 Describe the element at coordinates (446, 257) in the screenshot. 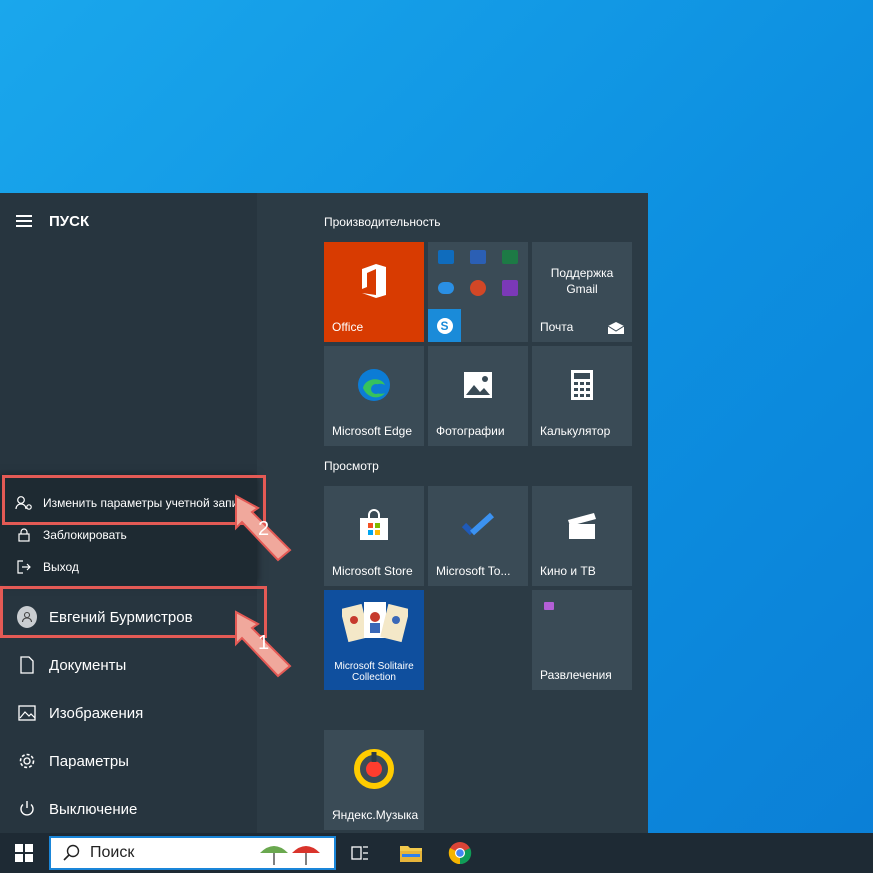

I see `outlook-icon` at that location.